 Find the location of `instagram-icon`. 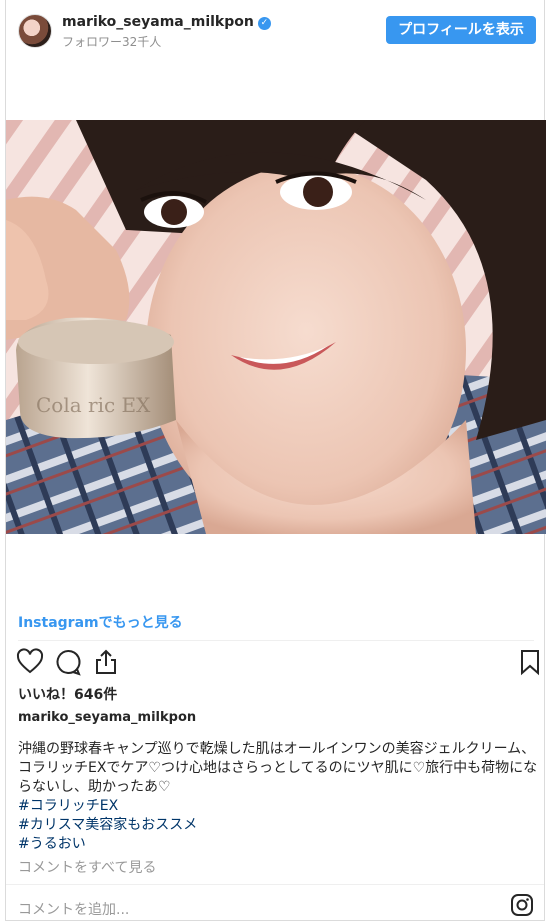

instagram-icon is located at coordinates (522, 905).